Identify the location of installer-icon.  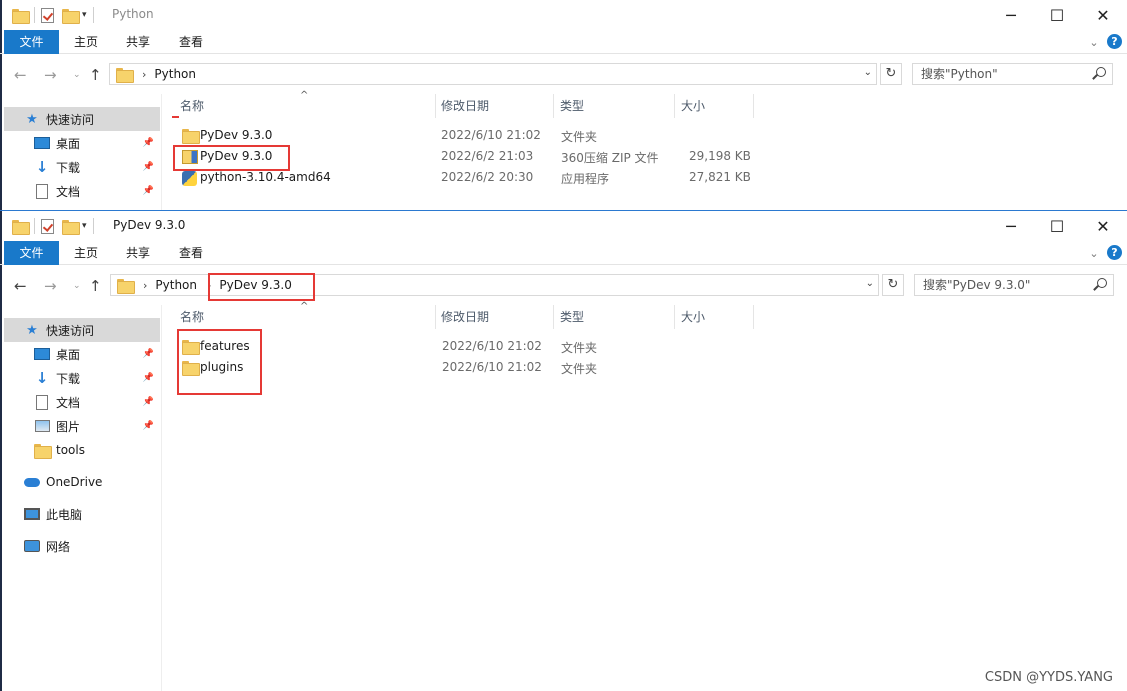
(189, 178).